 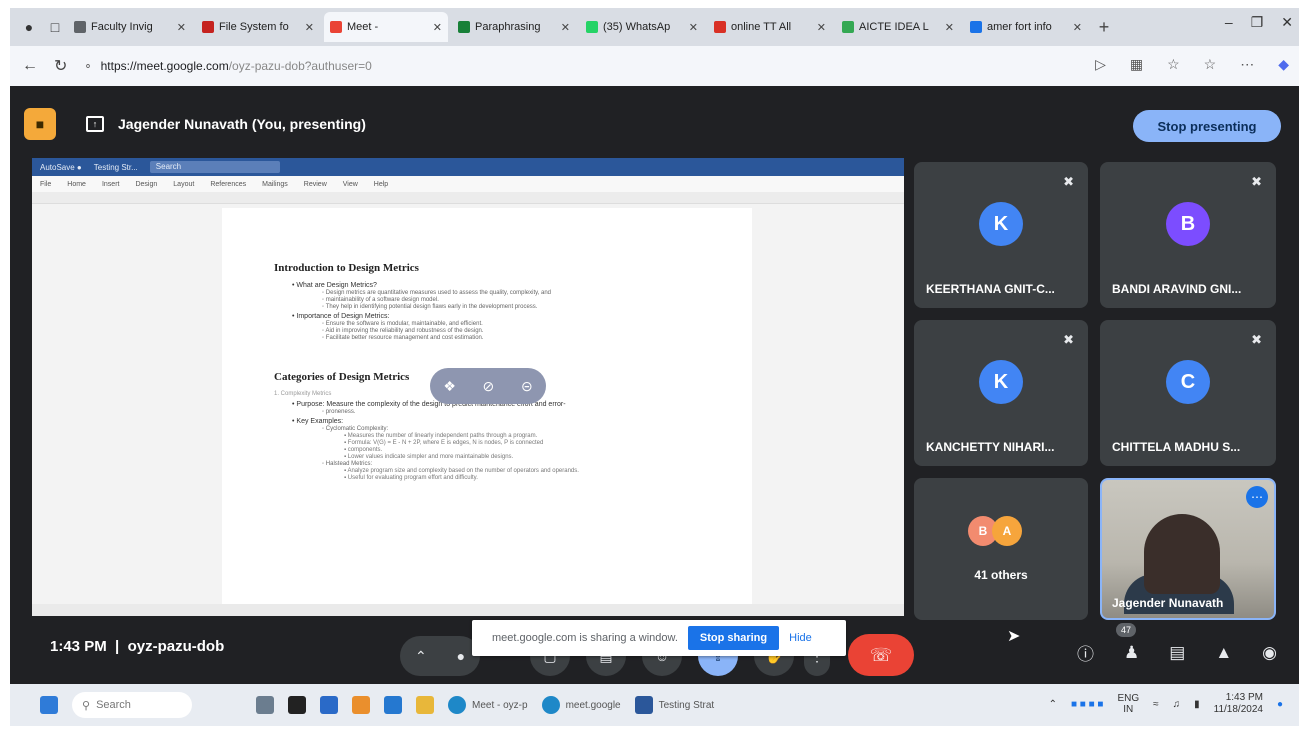 What do you see at coordinates (49, 705) in the screenshot?
I see `start-menu-icon` at bounding box center [49, 705].